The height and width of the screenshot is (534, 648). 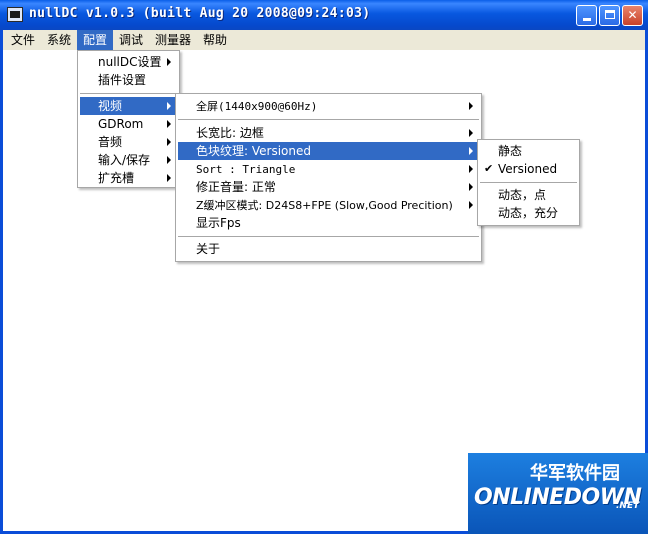 What do you see at coordinates (489, 168) in the screenshot?
I see `check-icon: ✔` at bounding box center [489, 168].